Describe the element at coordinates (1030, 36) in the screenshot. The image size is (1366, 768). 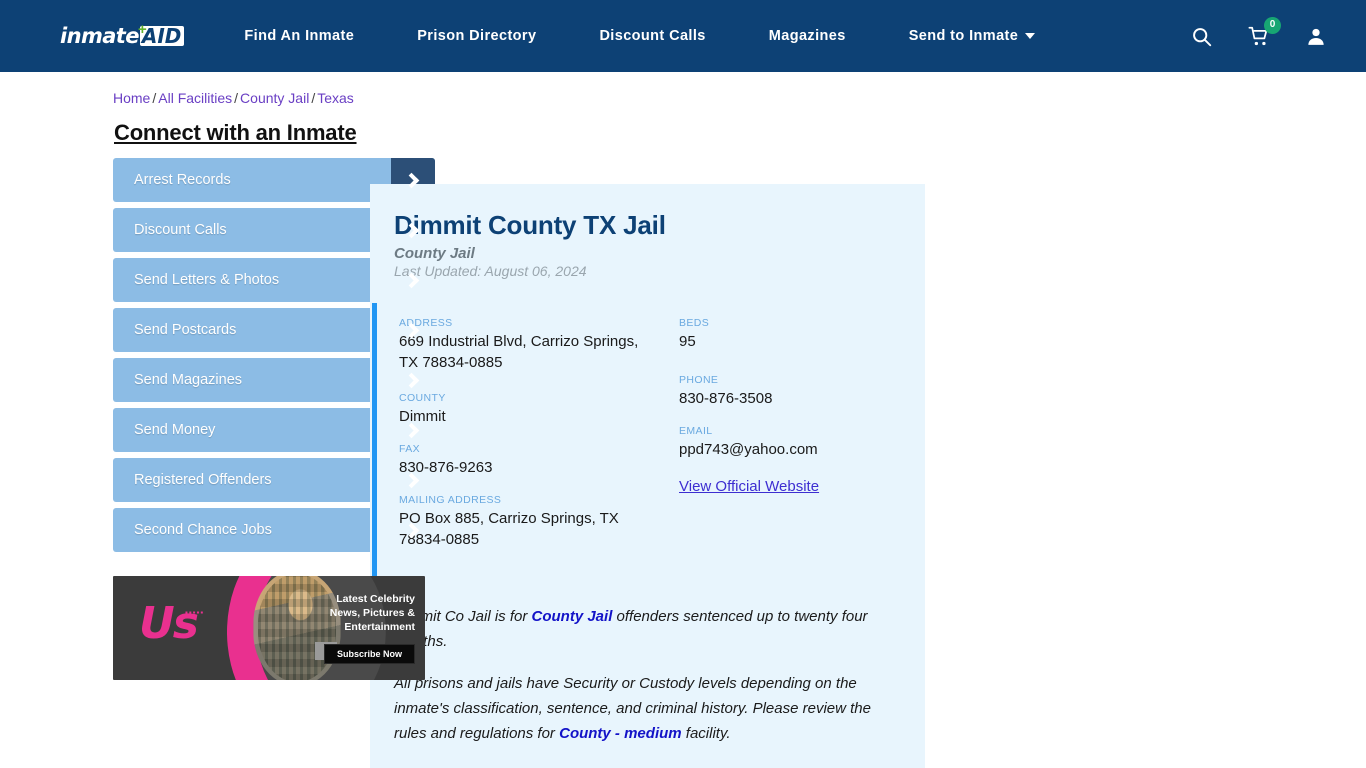
I see `chevron-down-icon` at that location.